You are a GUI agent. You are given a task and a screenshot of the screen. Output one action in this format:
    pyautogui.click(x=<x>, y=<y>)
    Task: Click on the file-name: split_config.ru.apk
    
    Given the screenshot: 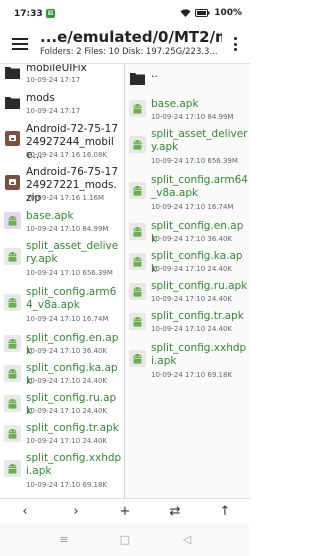 What is the action you would take?
    pyautogui.click(x=199, y=286)
    